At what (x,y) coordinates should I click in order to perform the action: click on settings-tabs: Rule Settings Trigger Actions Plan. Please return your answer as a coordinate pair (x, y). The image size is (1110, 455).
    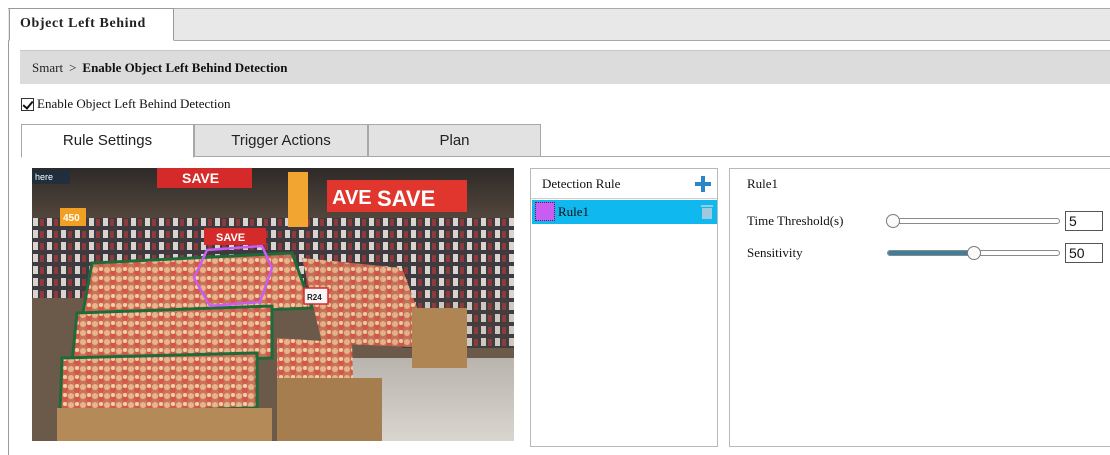
    Looking at the image, I should click on (565, 141).